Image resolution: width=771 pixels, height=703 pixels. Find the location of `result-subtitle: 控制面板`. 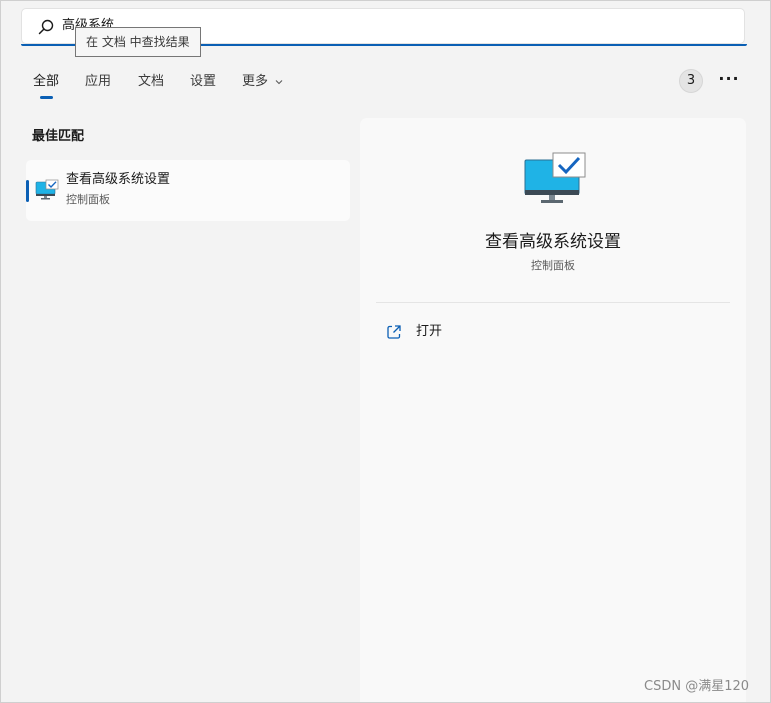

result-subtitle: 控制面板 is located at coordinates (88, 199).